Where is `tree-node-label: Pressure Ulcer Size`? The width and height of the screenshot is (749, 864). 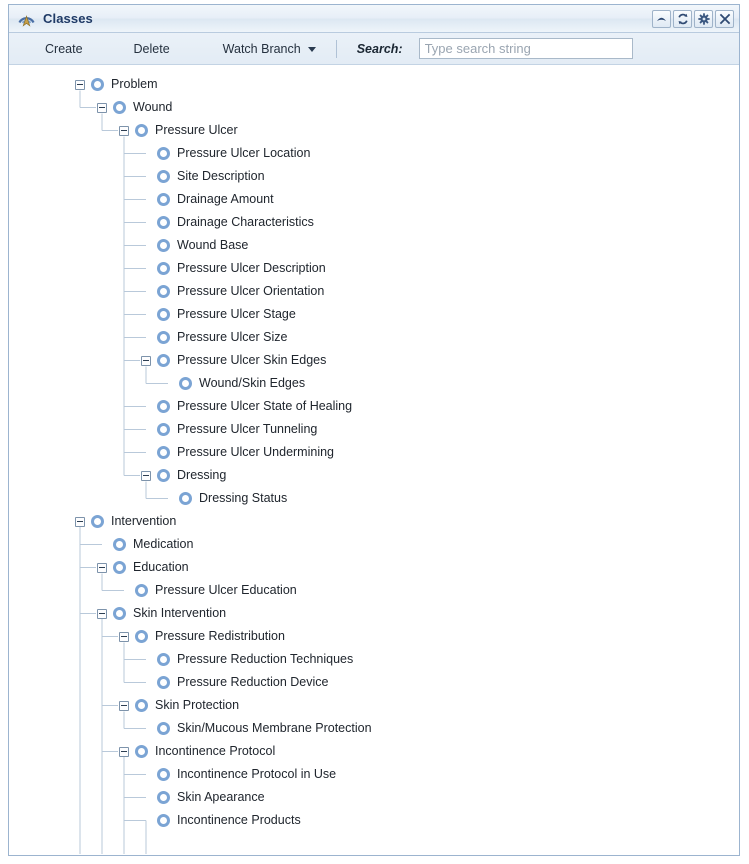
tree-node-label: Pressure Ulcer Size is located at coordinates (232, 337).